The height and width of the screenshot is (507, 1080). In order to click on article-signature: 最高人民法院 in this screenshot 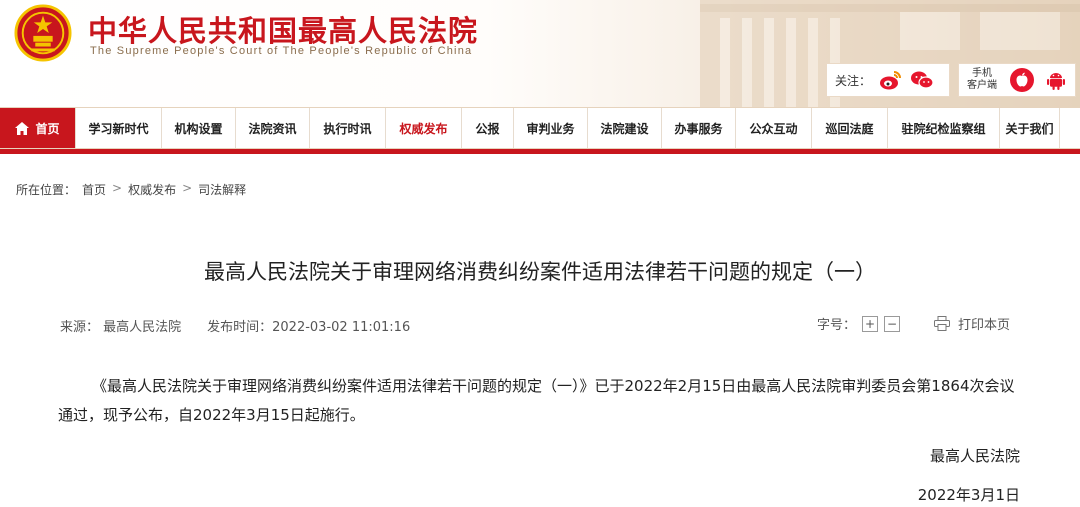, I will do `click(974, 456)`.